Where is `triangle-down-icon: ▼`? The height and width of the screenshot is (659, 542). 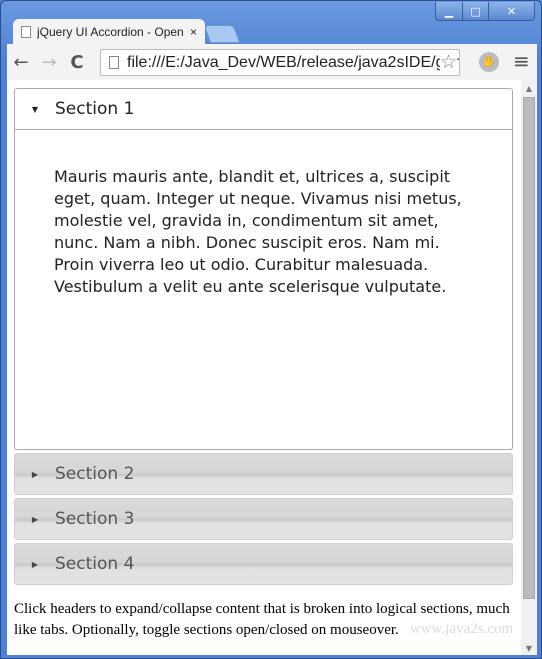
triangle-down-icon: ▼ is located at coordinates (35, 109).